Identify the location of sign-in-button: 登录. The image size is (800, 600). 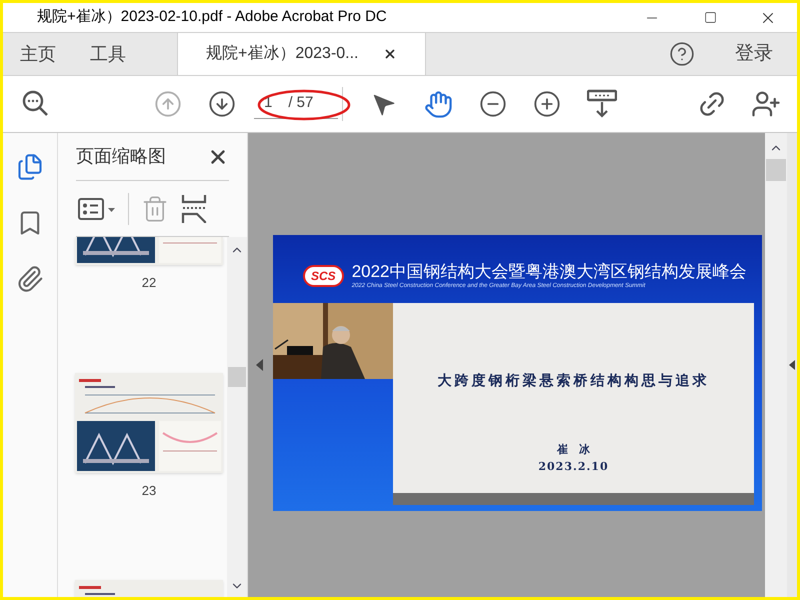
(754, 54).